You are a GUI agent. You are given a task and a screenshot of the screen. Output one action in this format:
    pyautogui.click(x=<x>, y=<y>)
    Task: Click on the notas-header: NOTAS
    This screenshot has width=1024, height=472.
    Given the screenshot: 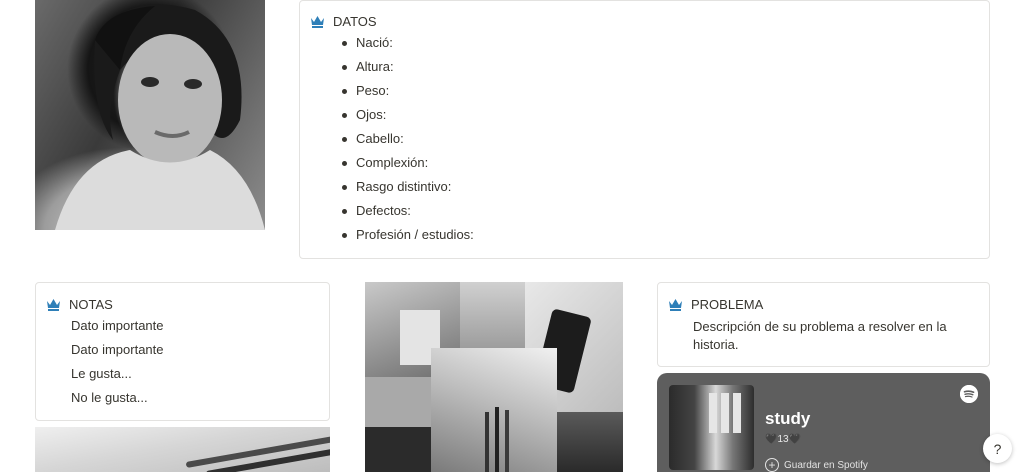 What is the action you would take?
    pyautogui.click(x=187, y=304)
    